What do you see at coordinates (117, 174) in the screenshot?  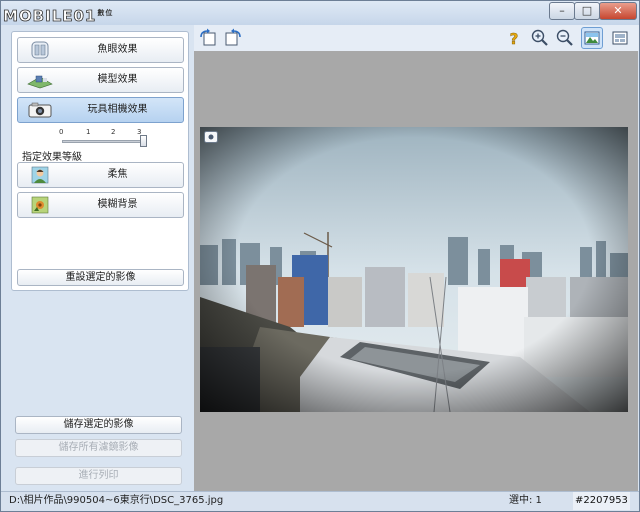 I see `soft-focus-label: 柔焦` at bounding box center [117, 174].